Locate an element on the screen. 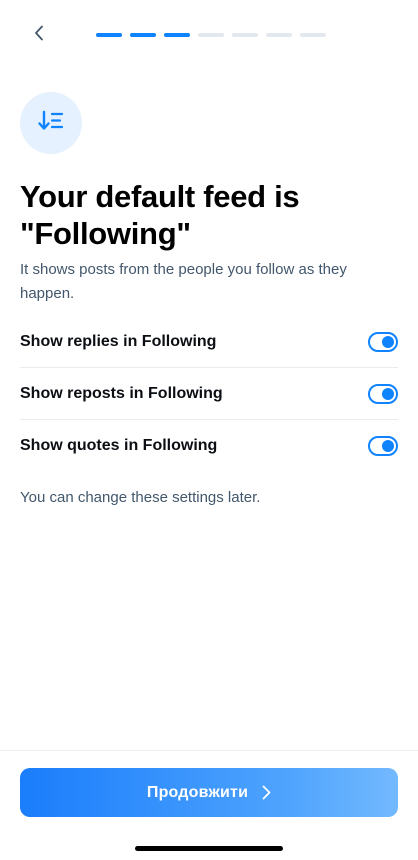 The width and height of the screenshot is (418, 860). step-progress is located at coordinates (211, 35).